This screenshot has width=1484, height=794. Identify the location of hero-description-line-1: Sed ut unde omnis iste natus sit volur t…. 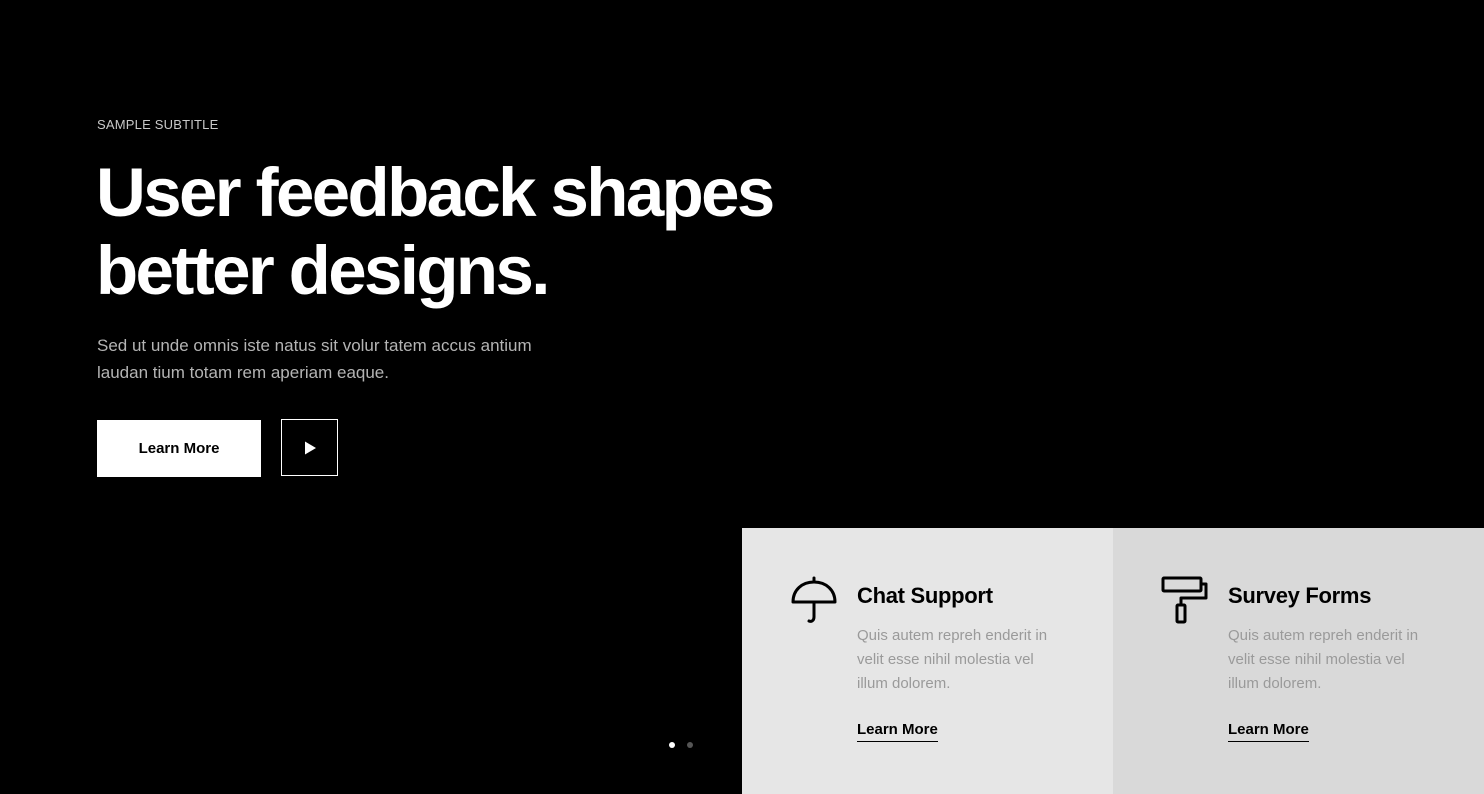
(314, 345).